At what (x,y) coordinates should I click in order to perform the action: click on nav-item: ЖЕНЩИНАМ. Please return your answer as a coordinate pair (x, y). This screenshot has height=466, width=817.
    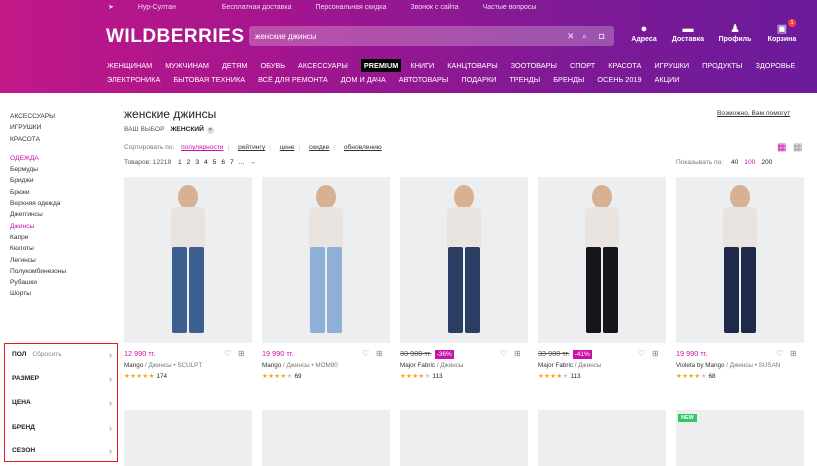
    Looking at the image, I should click on (129, 65).